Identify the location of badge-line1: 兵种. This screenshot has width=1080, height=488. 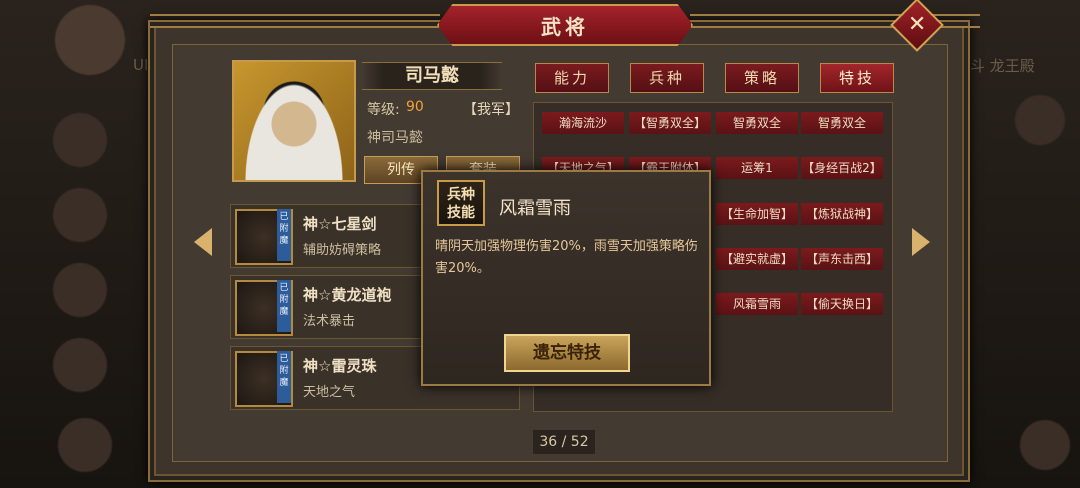
(461, 195).